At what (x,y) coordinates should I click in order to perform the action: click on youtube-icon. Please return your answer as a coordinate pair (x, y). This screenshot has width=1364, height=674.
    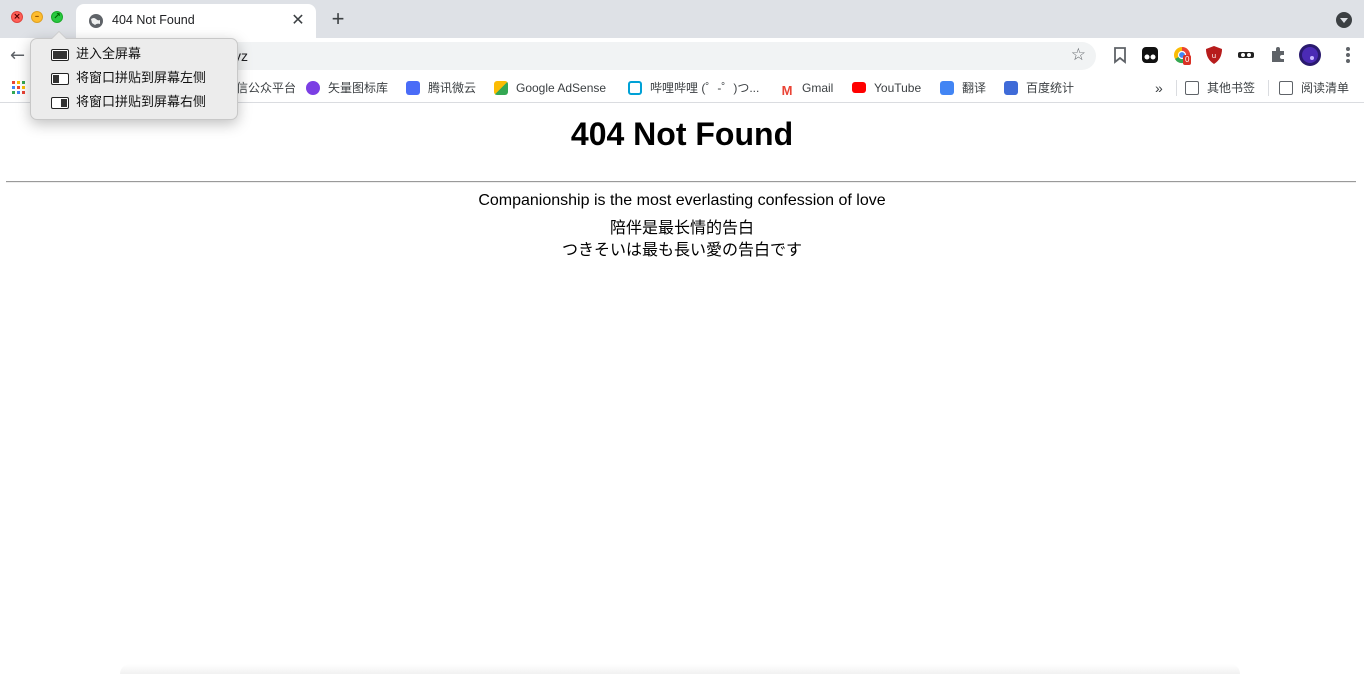
    Looking at the image, I should click on (859, 87).